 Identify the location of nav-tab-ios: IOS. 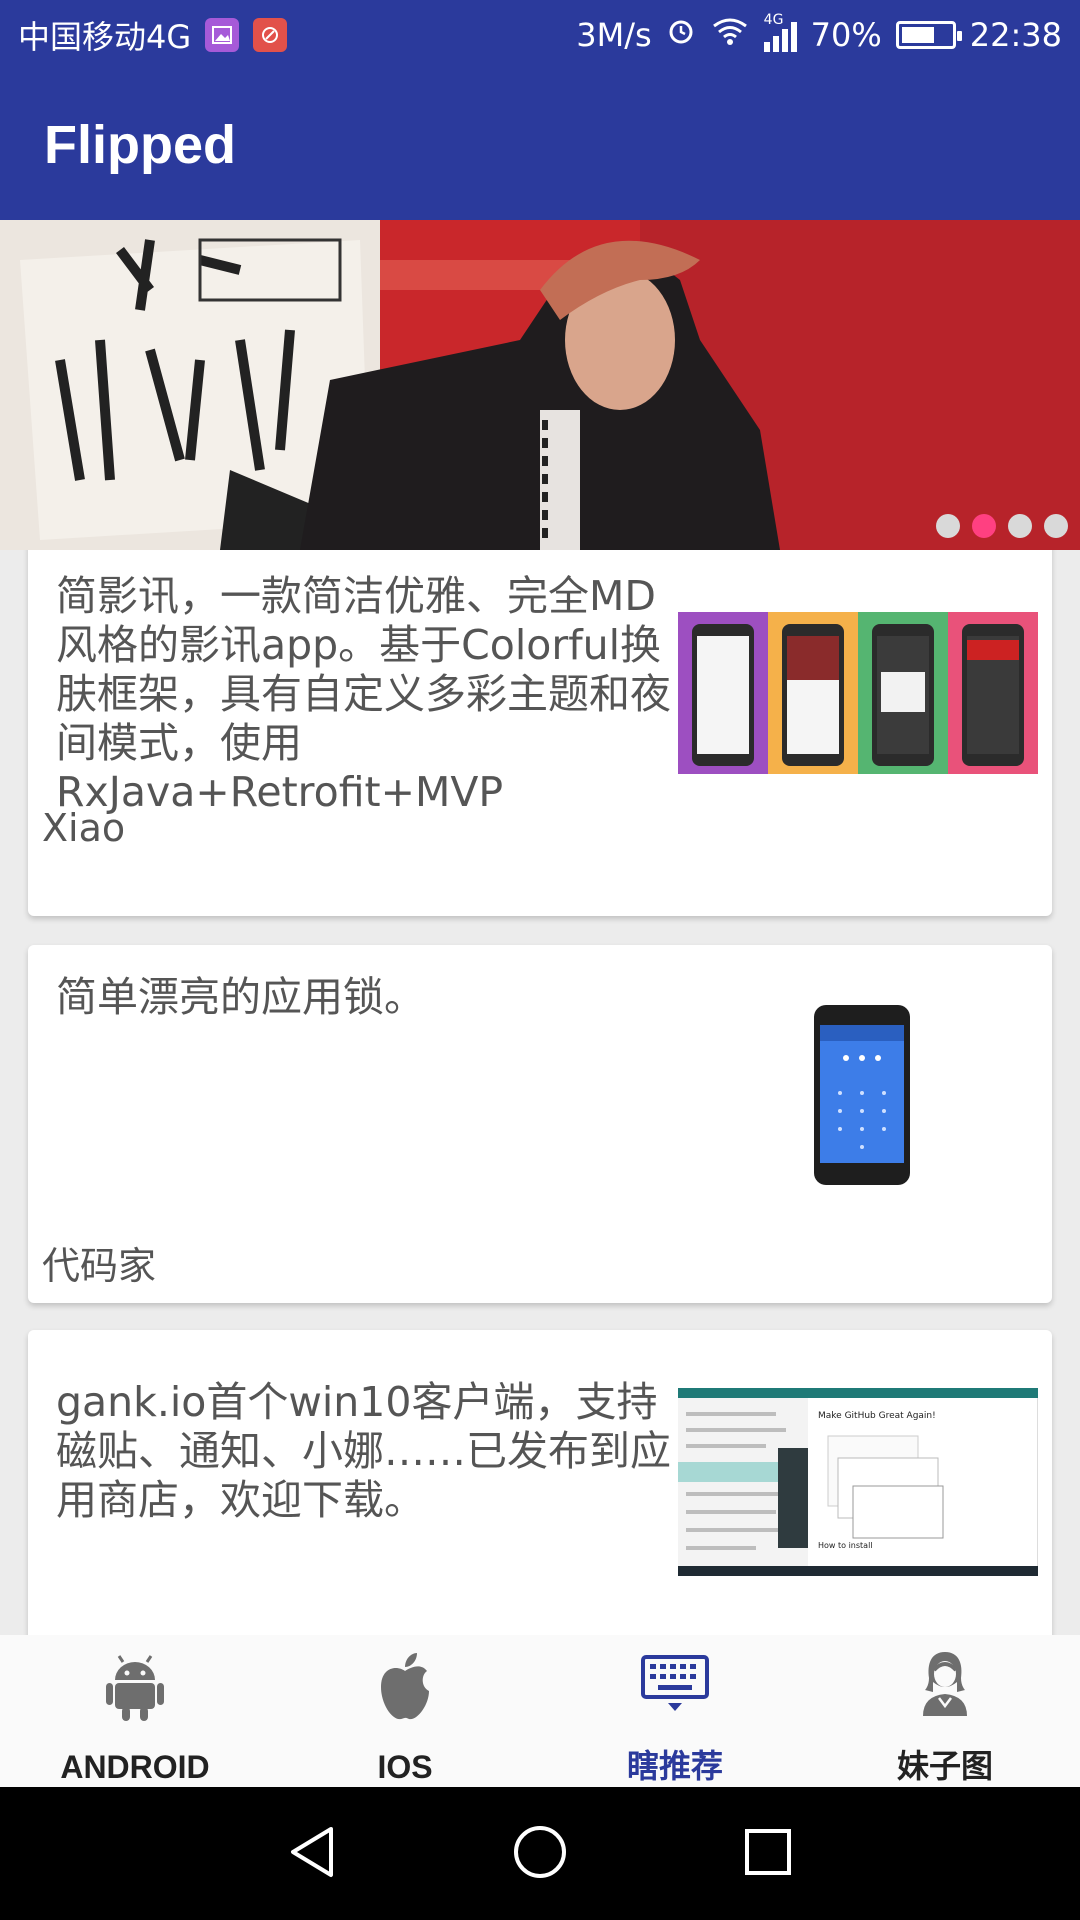
(405, 1711).